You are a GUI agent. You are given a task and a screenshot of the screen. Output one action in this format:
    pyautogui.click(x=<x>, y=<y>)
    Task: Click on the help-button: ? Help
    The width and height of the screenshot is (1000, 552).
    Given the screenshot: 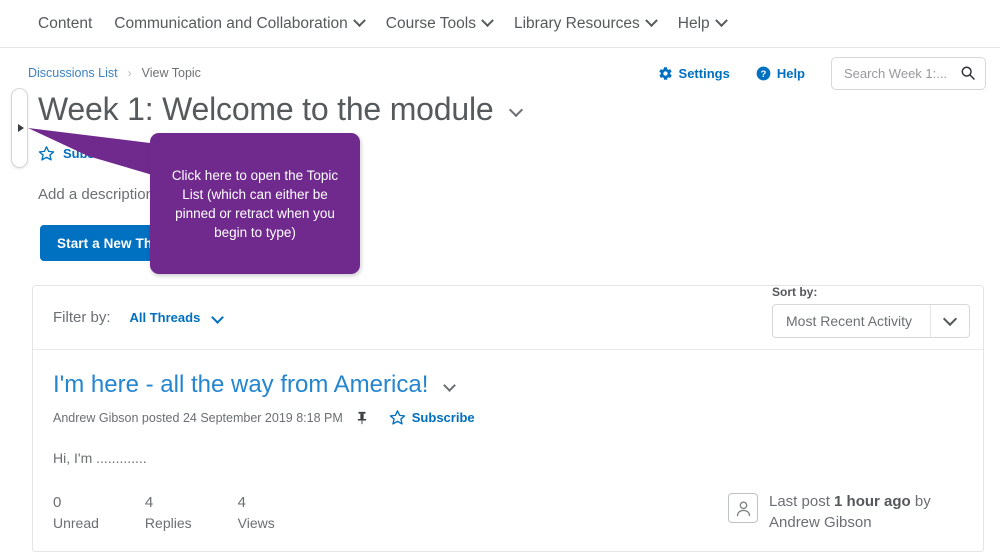 What is the action you would take?
    pyautogui.click(x=780, y=73)
    